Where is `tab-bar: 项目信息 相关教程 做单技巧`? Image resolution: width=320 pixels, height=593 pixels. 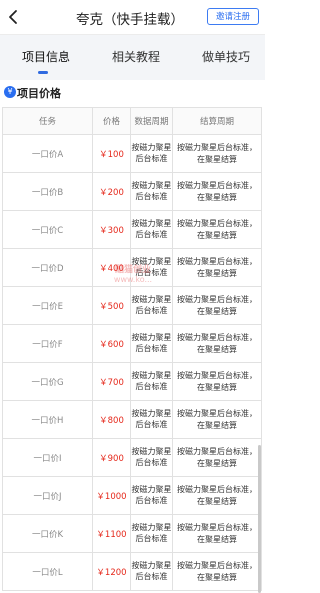 tab-bar: 项目信息 相关教程 做单技巧 is located at coordinates (132, 57).